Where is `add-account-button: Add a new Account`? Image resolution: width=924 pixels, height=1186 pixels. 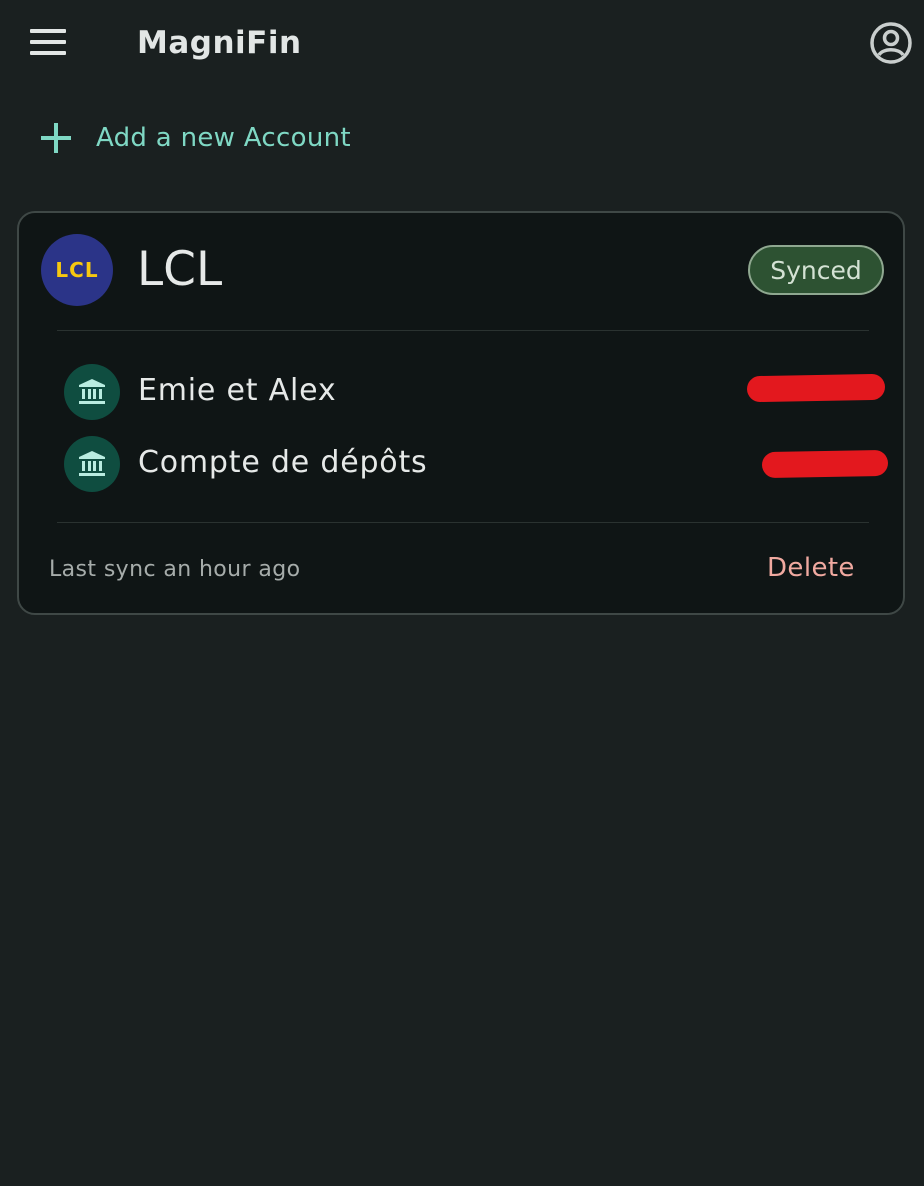 add-account-button: Add a new Account is located at coordinates (193, 138).